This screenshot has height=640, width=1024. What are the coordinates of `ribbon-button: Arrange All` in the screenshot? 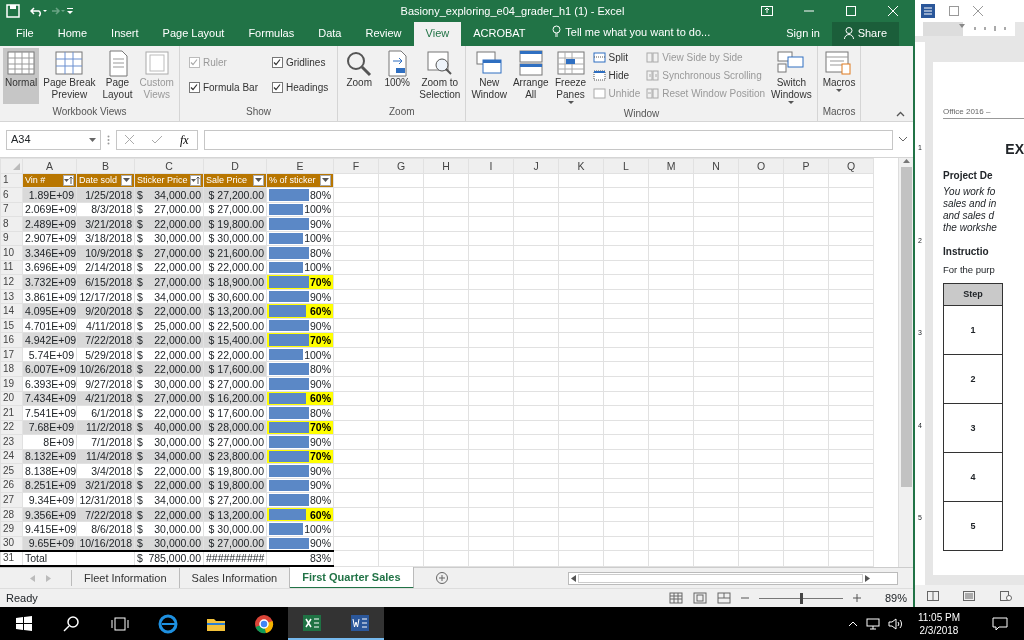 It's located at (530, 77).